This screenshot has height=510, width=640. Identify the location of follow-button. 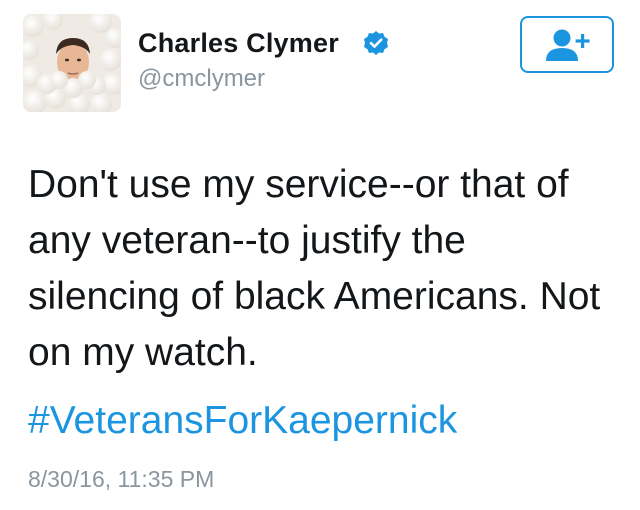
(567, 44).